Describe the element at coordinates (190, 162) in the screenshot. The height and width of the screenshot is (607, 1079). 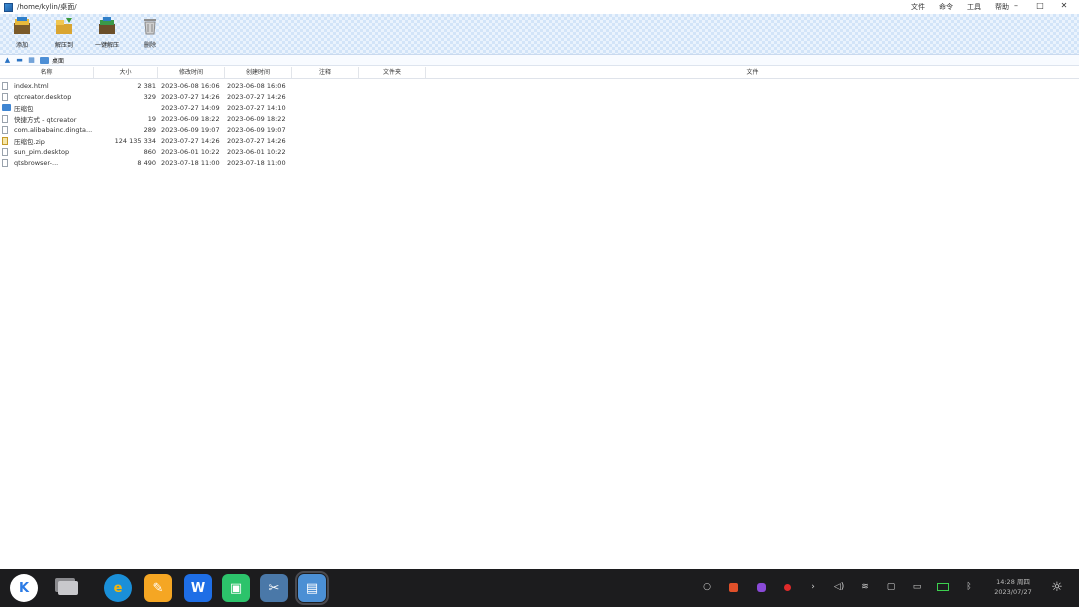
I see `file-modified: 2023-07-18 11:00` at that location.